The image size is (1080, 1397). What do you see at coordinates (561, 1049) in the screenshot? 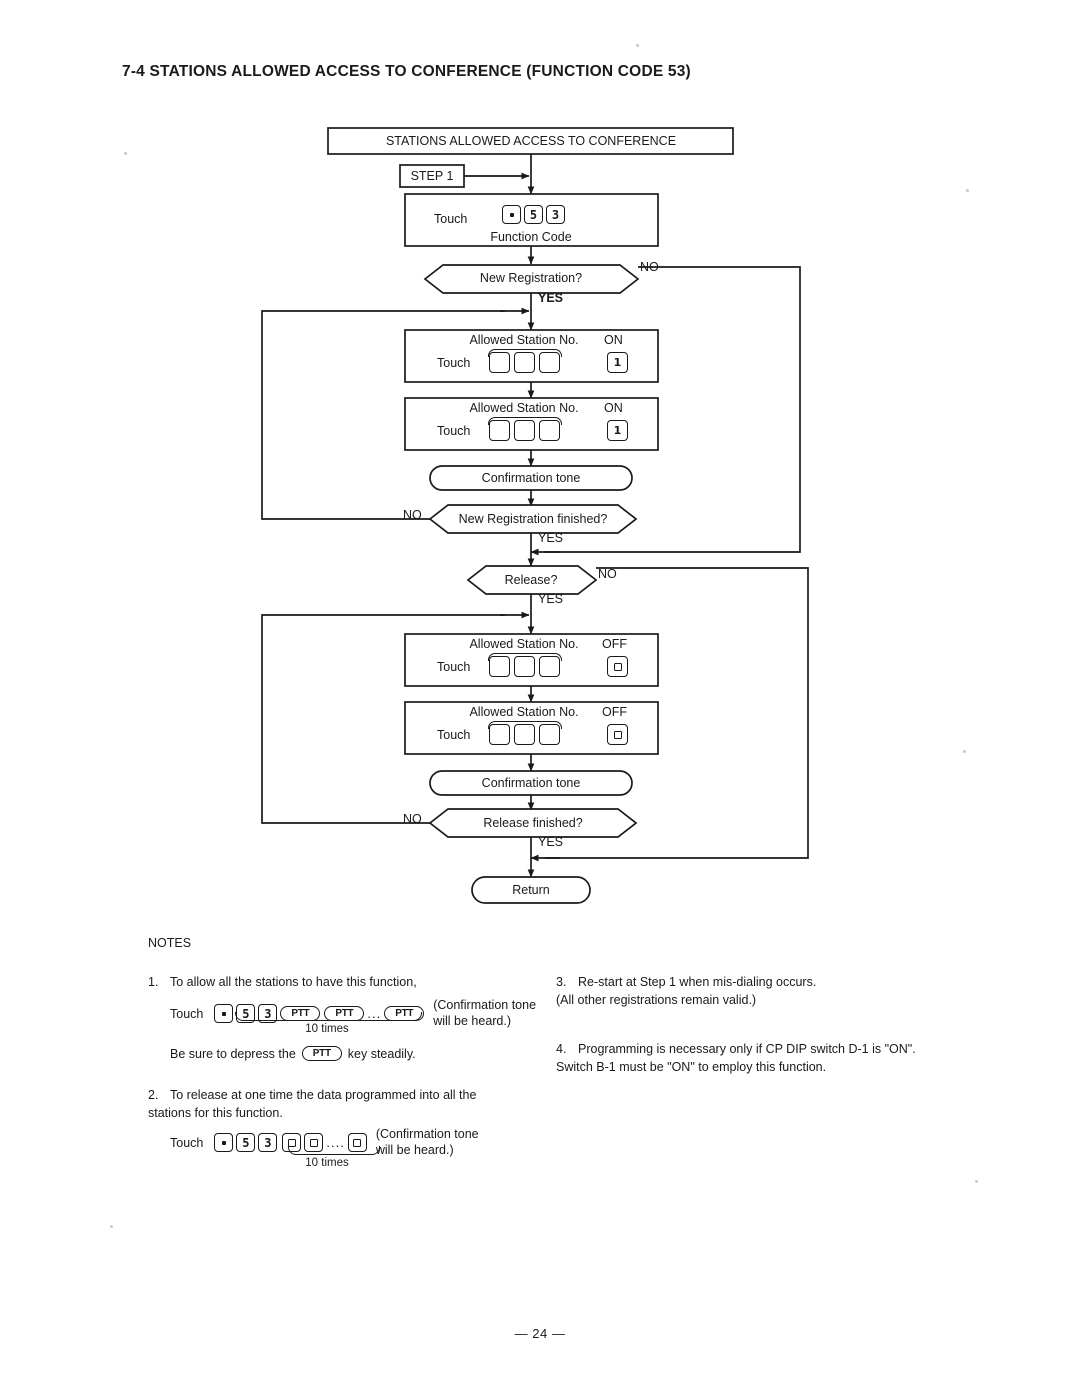
I see `note-4-number: 4.` at bounding box center [561, 1049].